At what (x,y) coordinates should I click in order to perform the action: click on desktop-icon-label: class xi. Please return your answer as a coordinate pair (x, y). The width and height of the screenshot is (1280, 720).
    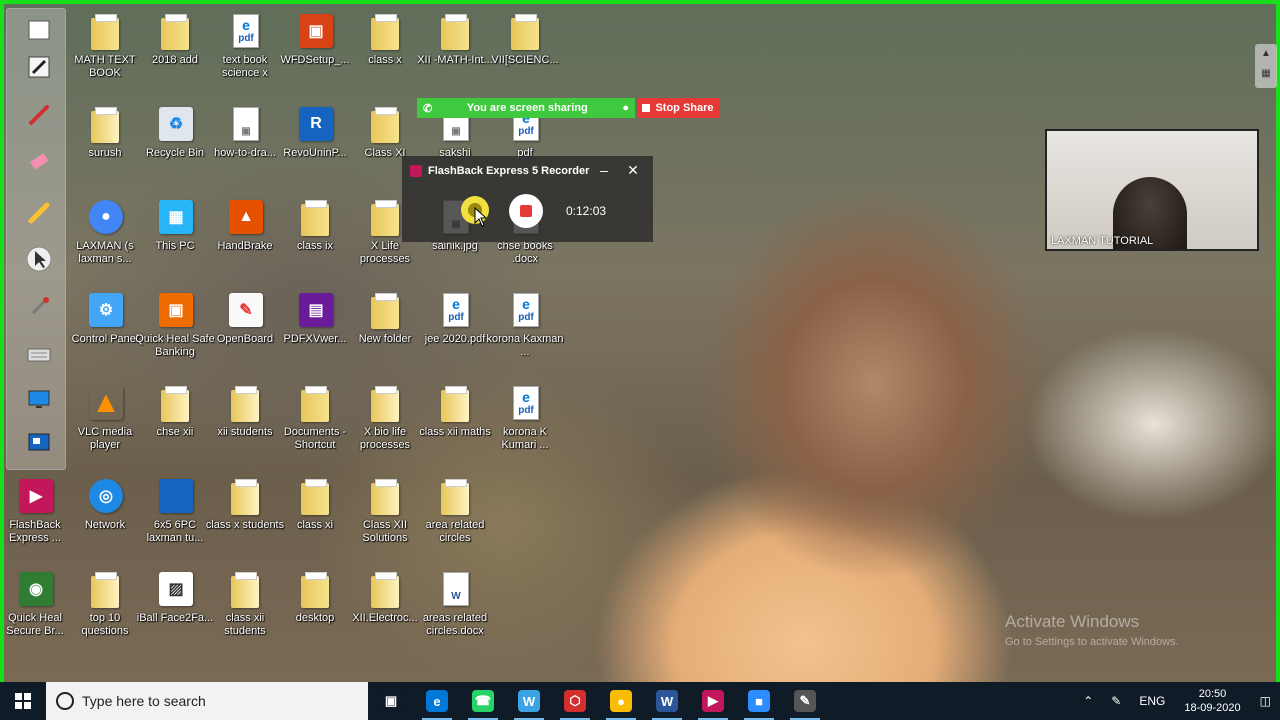
    Looking at the image, I should click on (315, 525).